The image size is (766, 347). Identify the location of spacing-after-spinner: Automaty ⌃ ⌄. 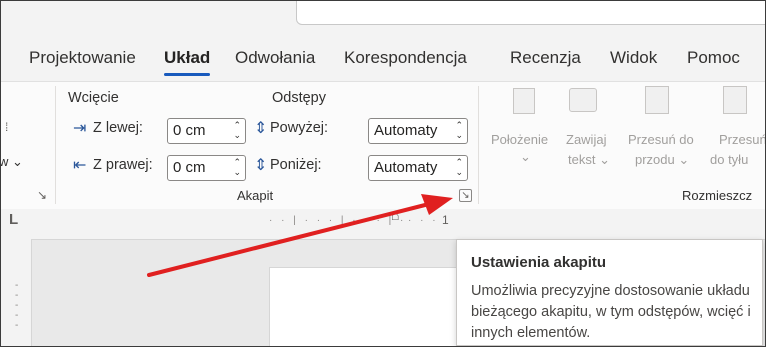
(418, 168).